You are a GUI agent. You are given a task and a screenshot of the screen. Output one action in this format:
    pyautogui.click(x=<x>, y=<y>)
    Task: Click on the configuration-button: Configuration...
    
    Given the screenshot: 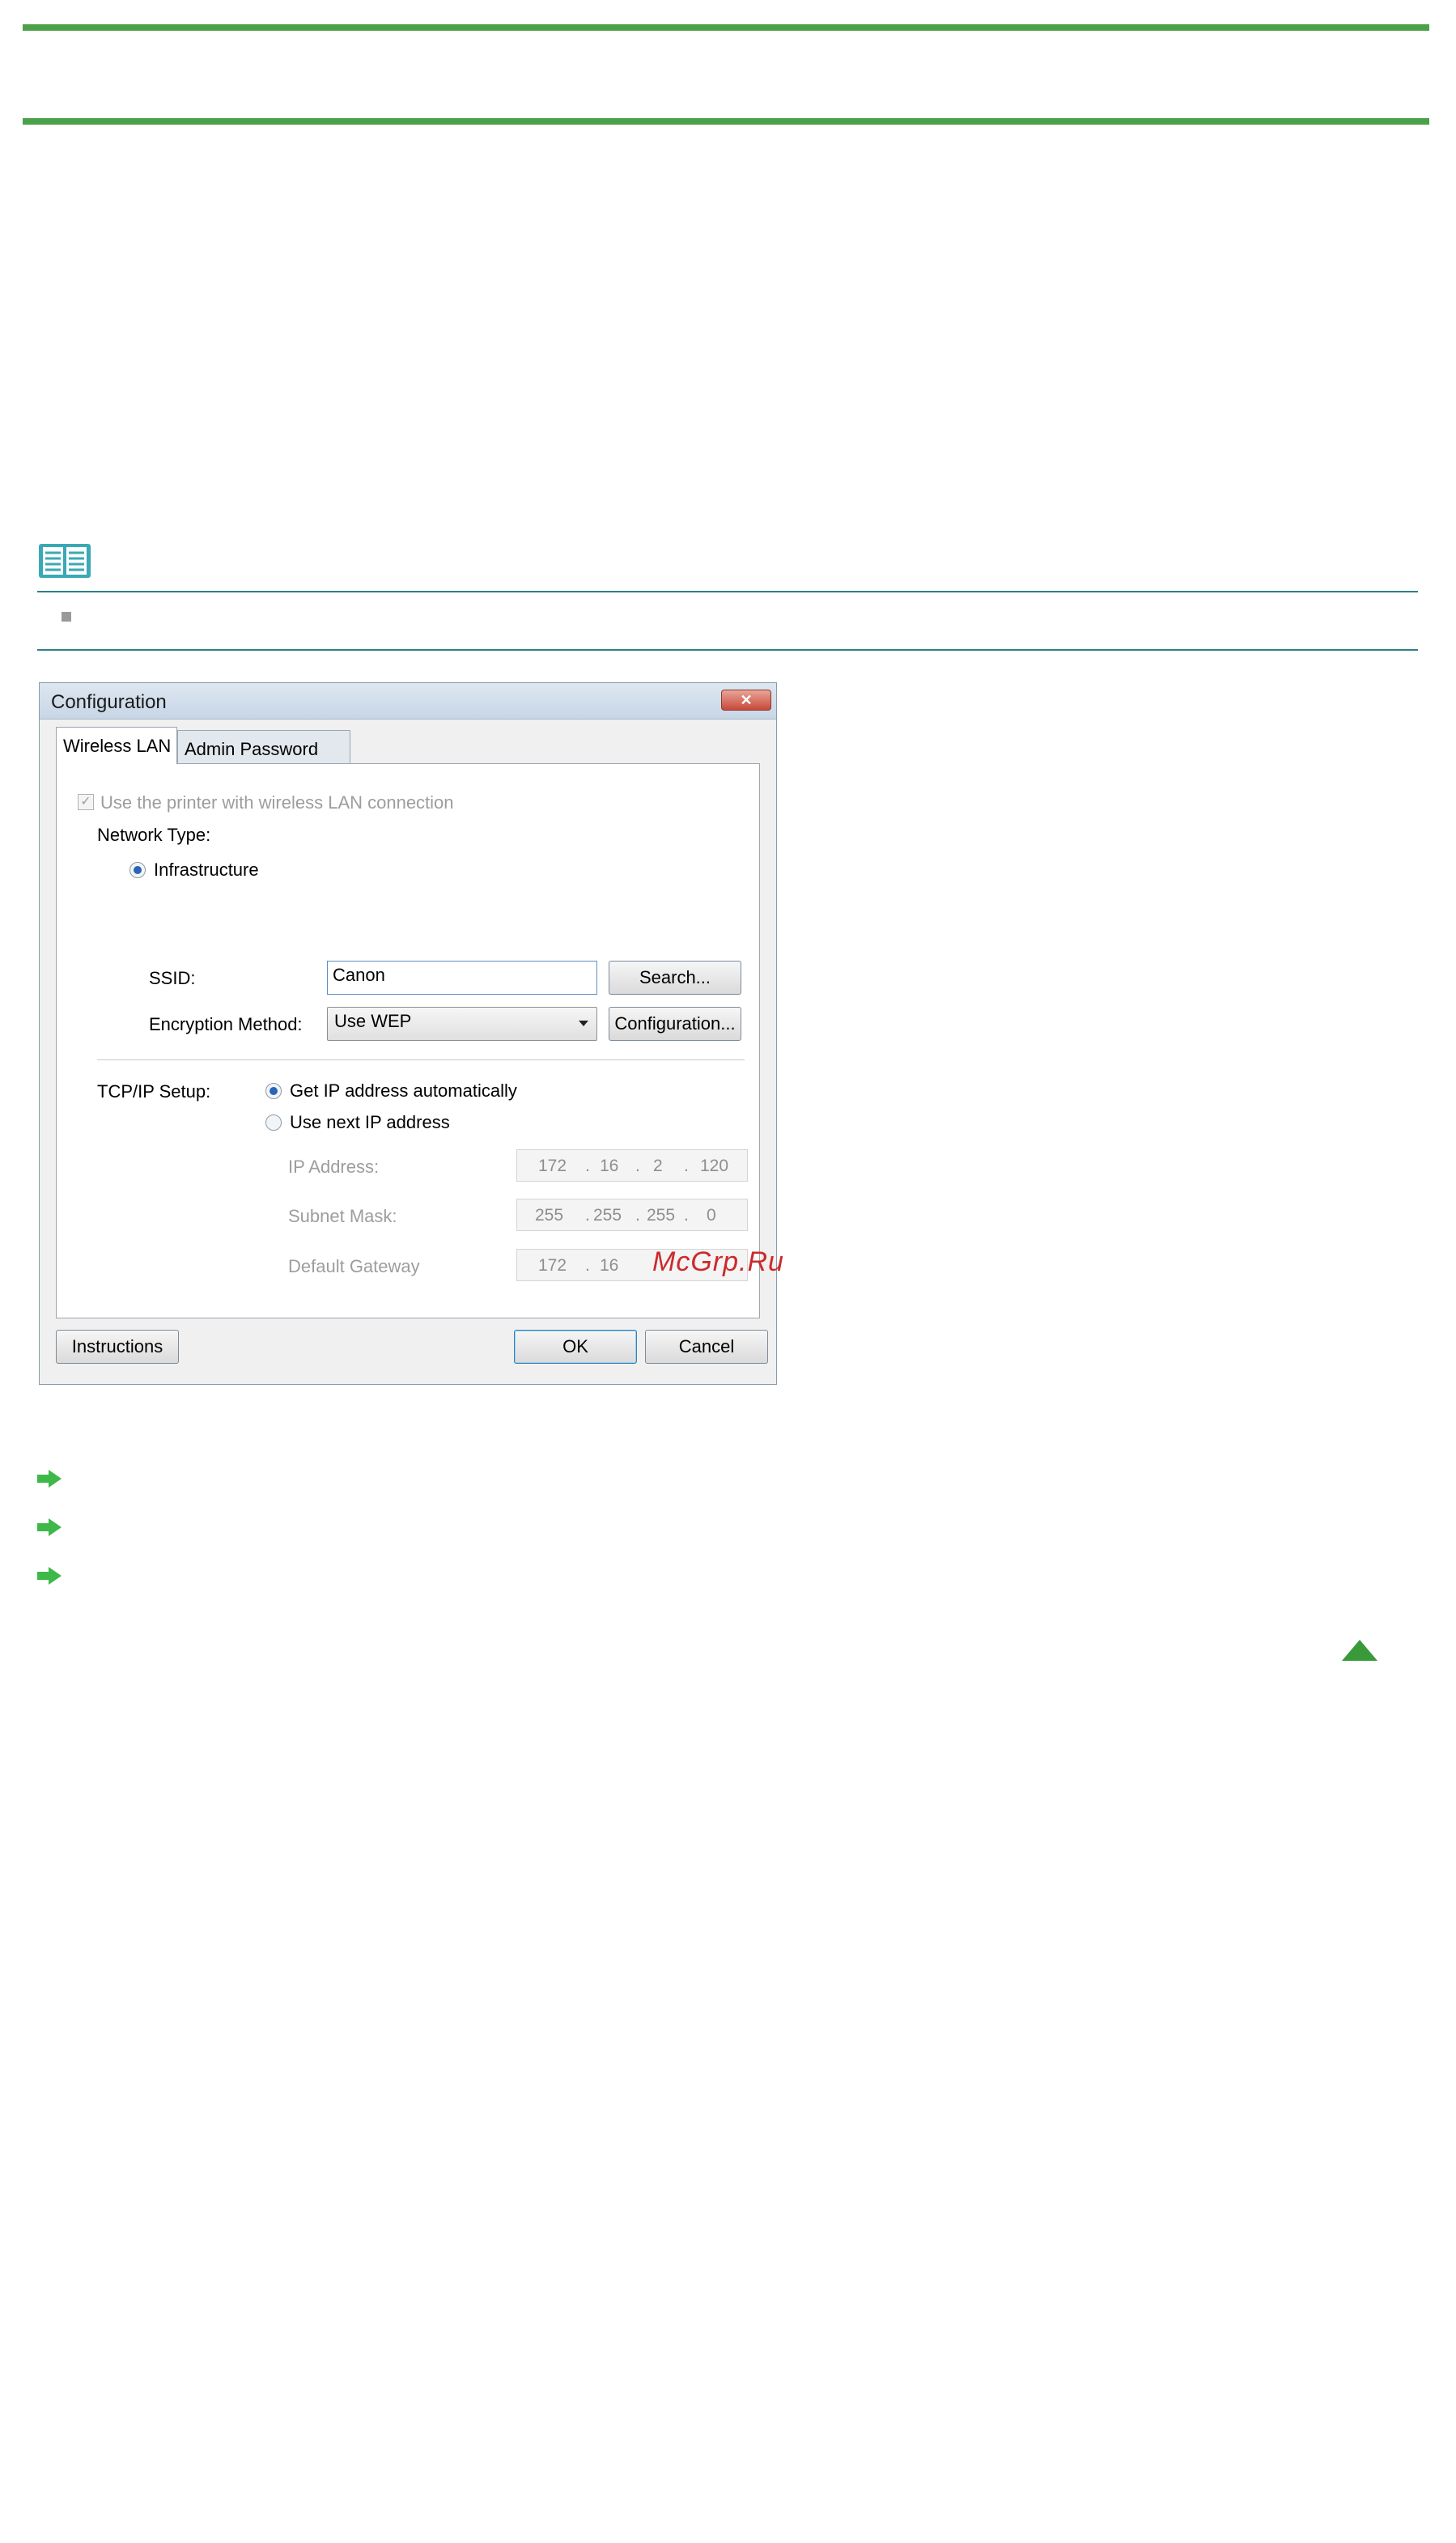 What is the action you would take?
    pyautogui.click(x=675, y=1024)
    